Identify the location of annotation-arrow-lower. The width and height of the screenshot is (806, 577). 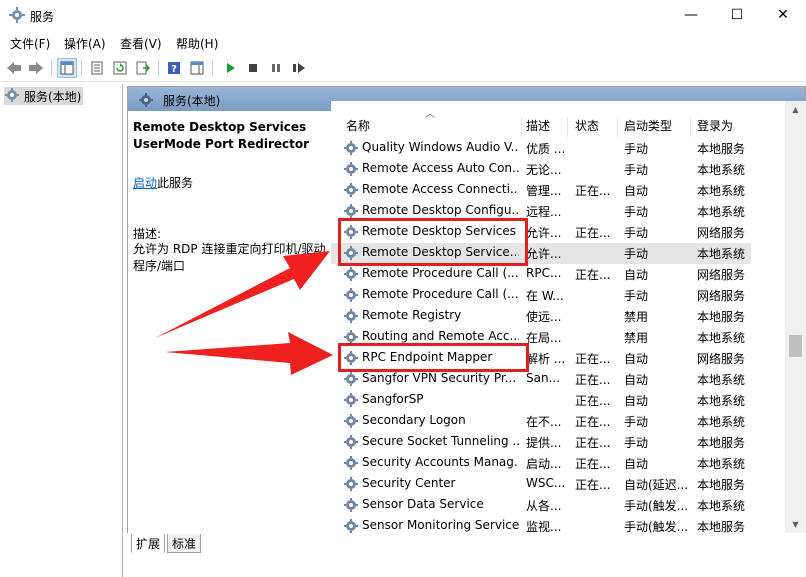
(249, 353).